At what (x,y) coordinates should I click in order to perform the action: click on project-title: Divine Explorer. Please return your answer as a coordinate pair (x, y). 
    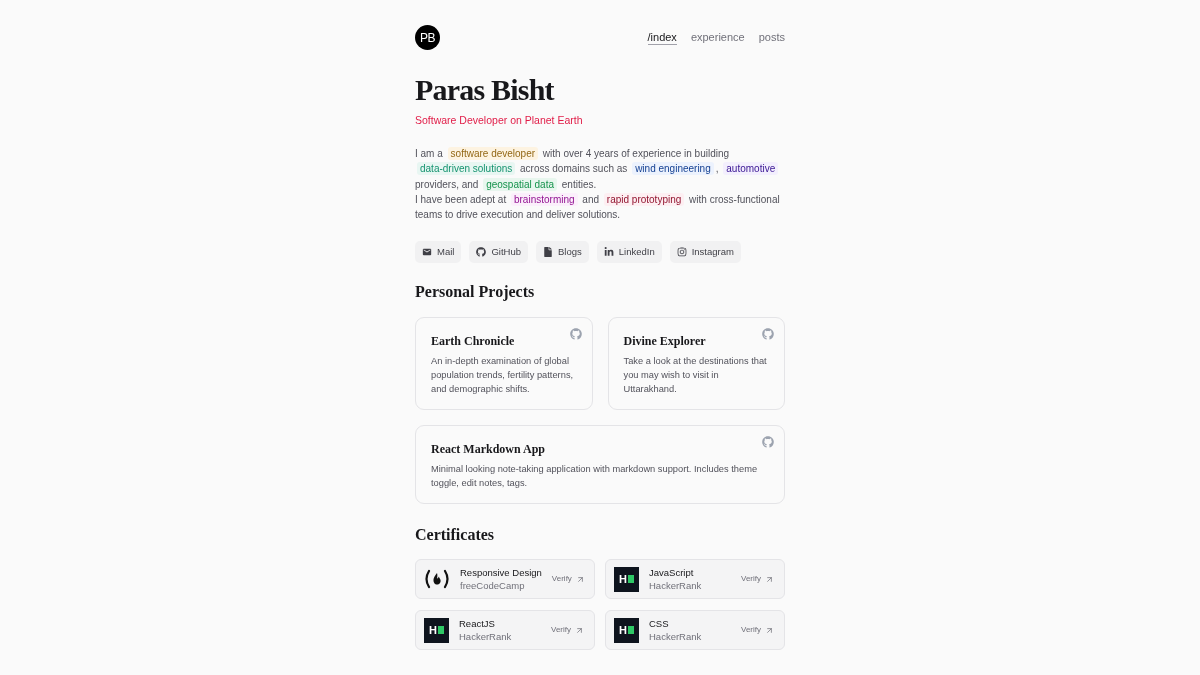
    Looking at the image, I should click on (665, 341).